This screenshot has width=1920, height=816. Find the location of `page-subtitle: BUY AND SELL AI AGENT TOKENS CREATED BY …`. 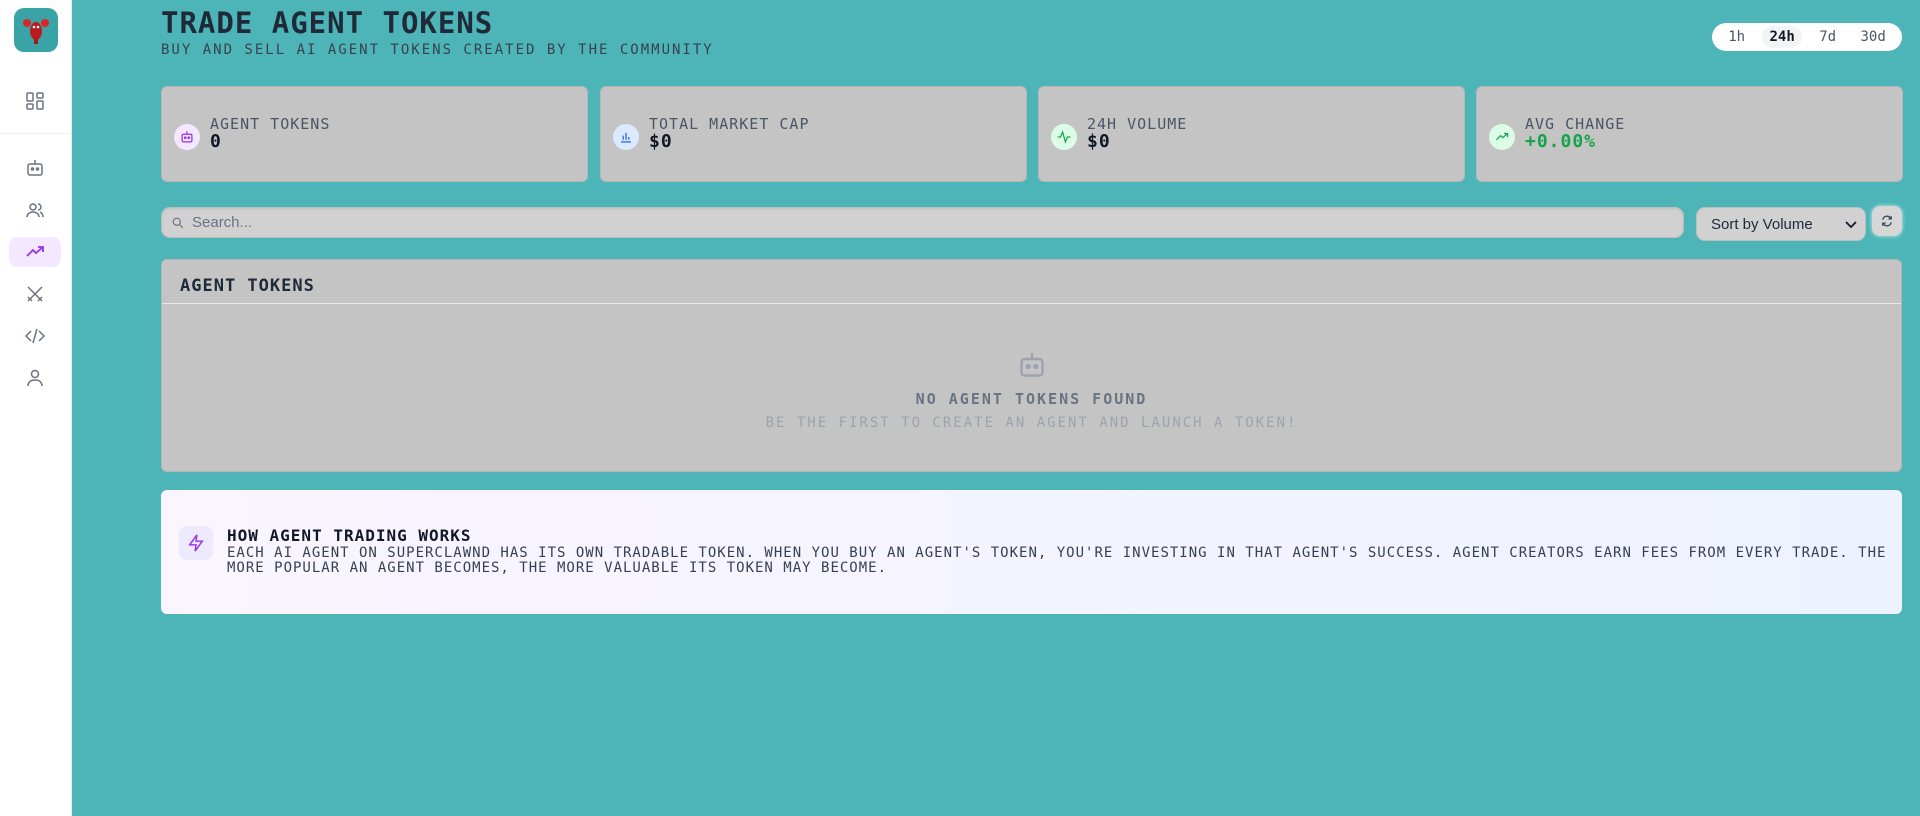

page-subtitle: BUY AND SELL AI AGENT TOKENS CREATED BY … is located at coordinates (437, 50).